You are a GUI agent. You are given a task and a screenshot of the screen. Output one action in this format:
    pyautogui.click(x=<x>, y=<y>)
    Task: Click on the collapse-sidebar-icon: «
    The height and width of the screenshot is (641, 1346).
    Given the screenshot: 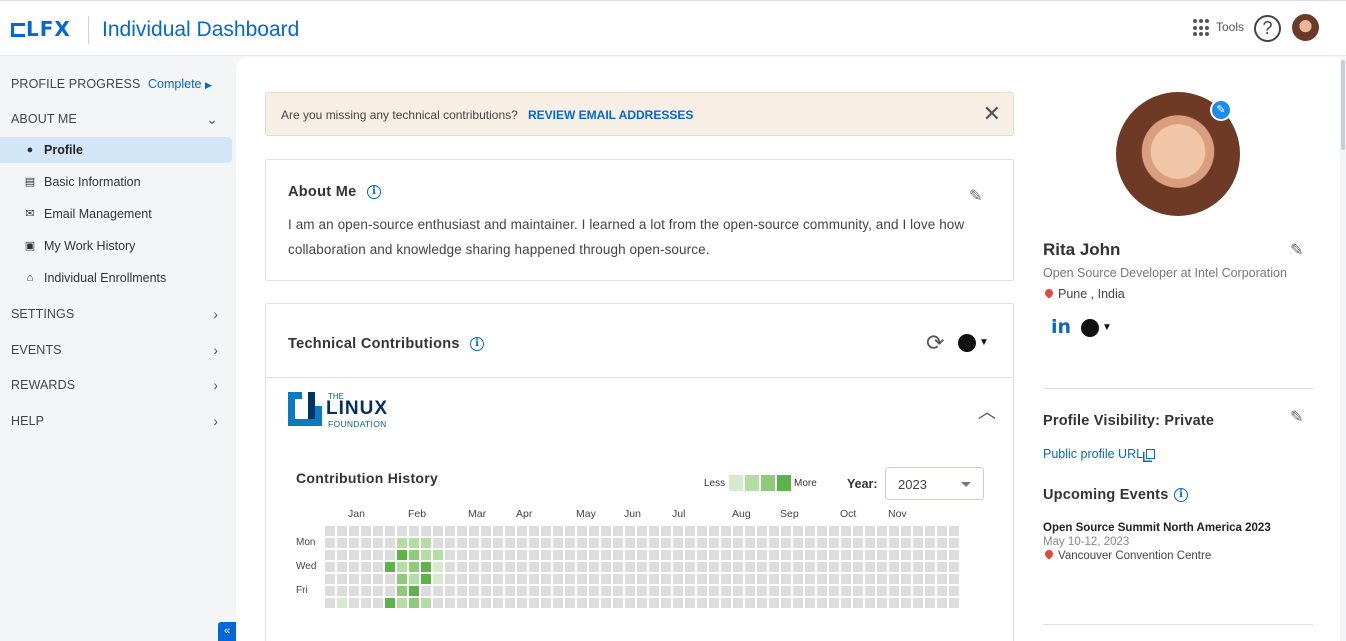 What is the action you would take?
    pyautogui.click(x=227, y=631)
    